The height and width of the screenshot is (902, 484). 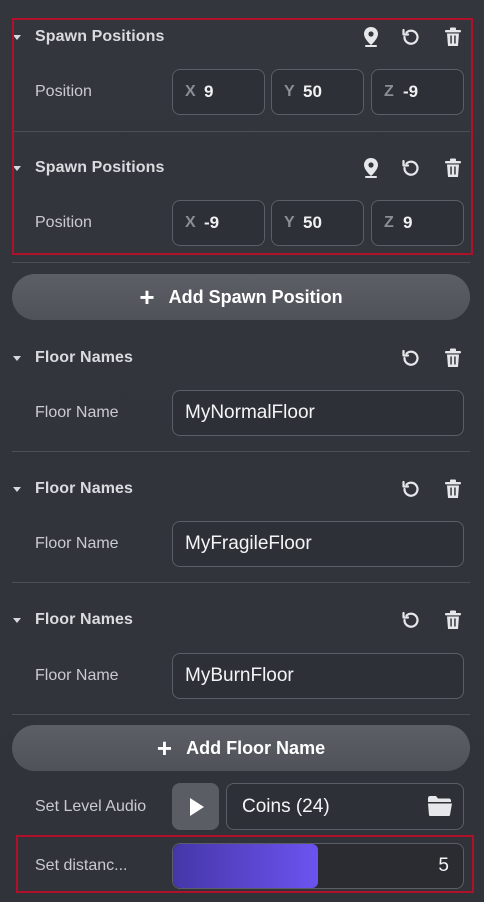 I want to click on floor-name-value: MyFragileFloor, so click(x=248, y=543).